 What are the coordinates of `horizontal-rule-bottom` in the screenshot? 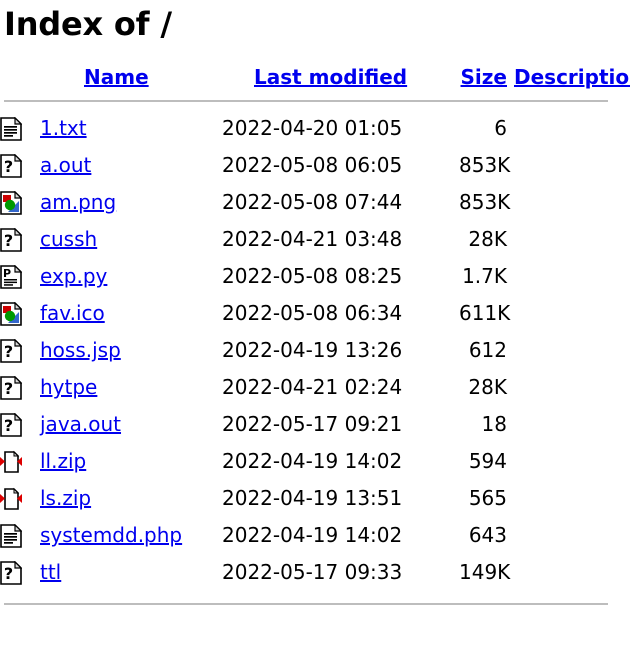 It's located at (306, 603).